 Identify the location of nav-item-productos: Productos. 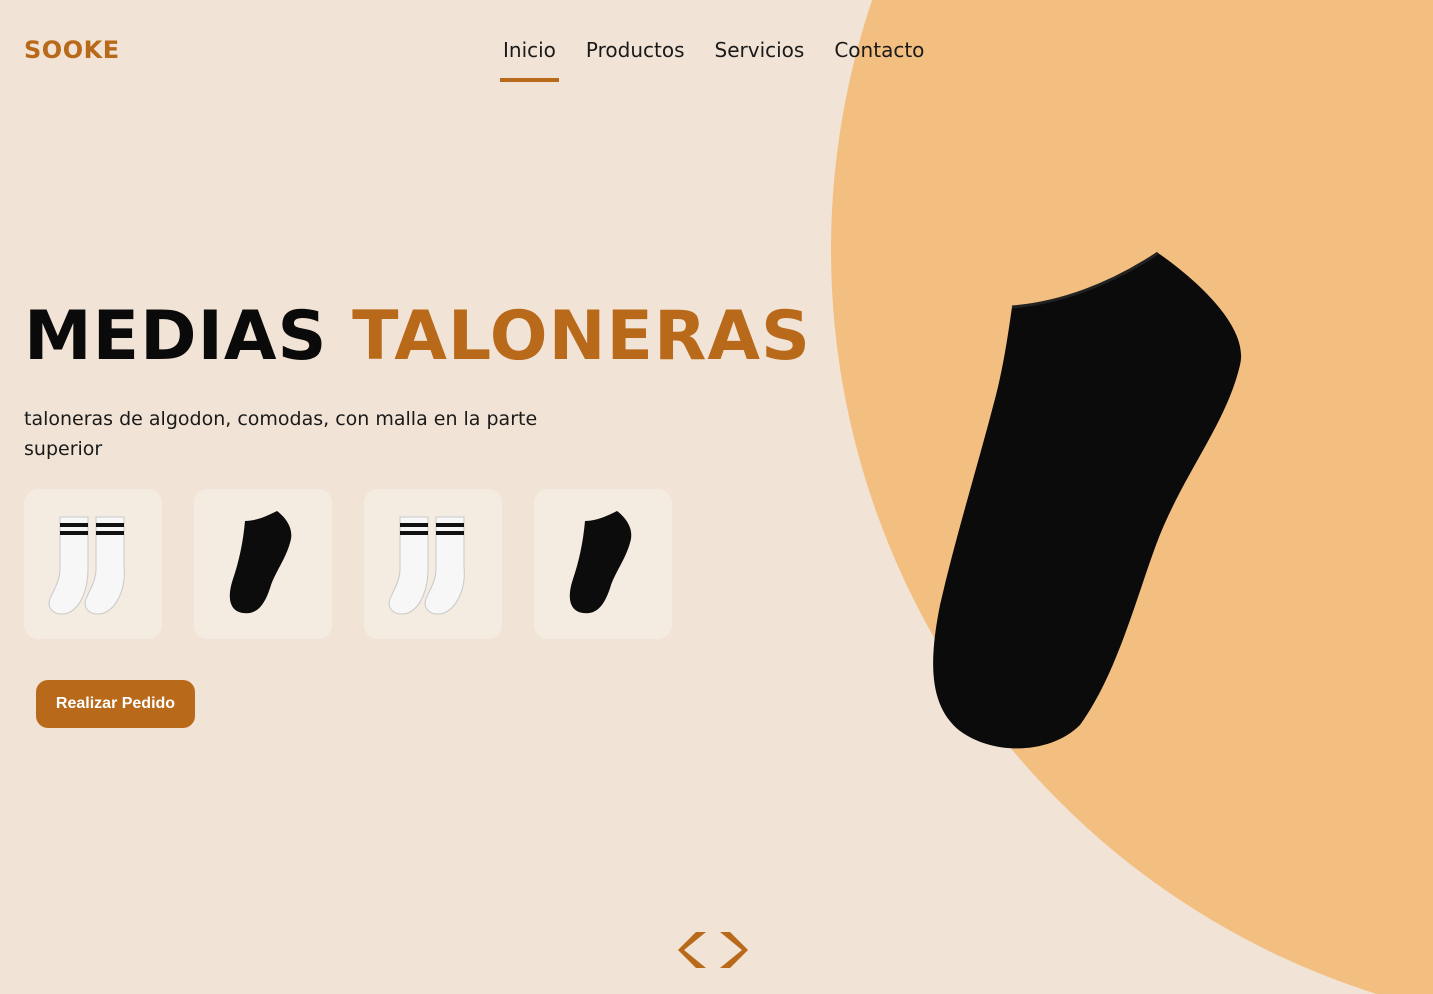
(635, 50).